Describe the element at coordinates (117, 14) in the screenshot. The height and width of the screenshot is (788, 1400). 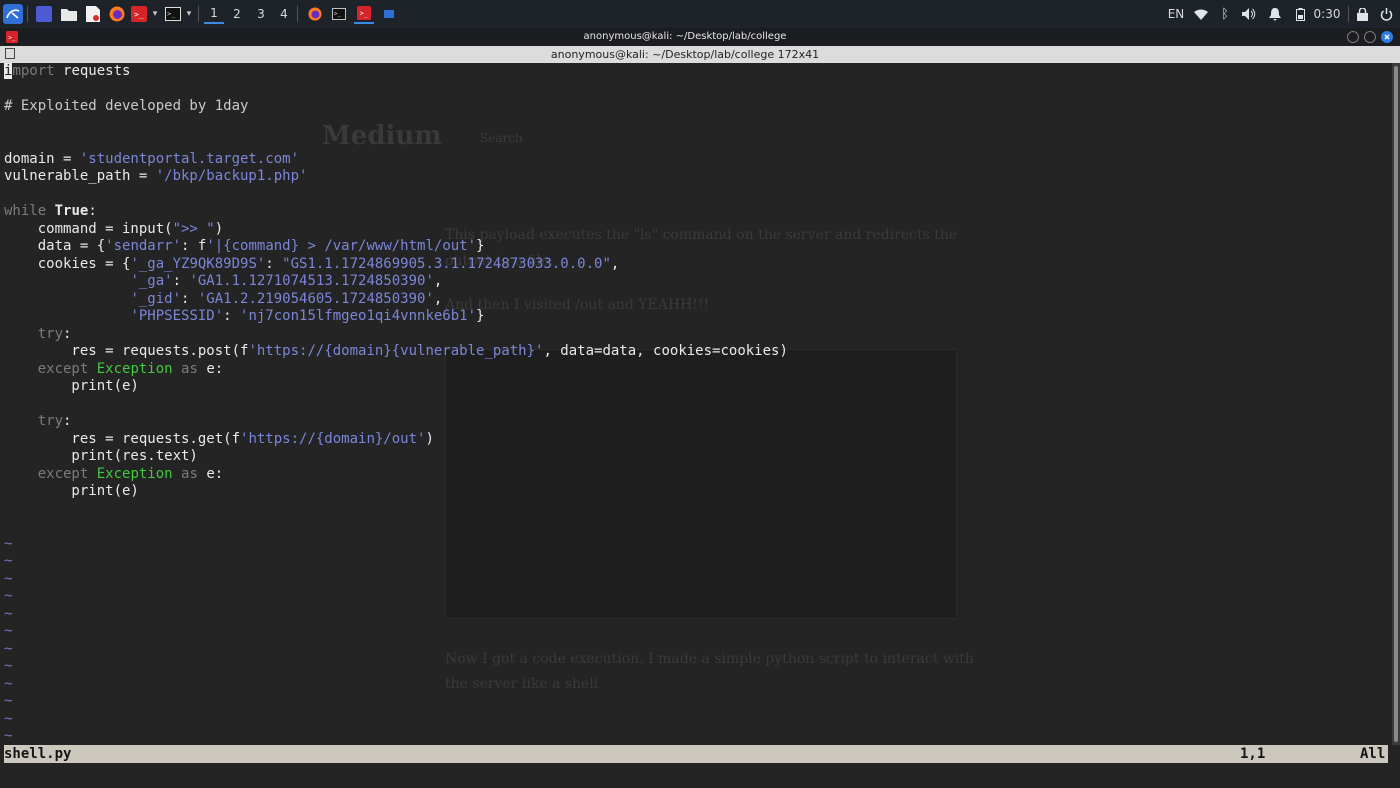
I see `firefox-icon` at that location.